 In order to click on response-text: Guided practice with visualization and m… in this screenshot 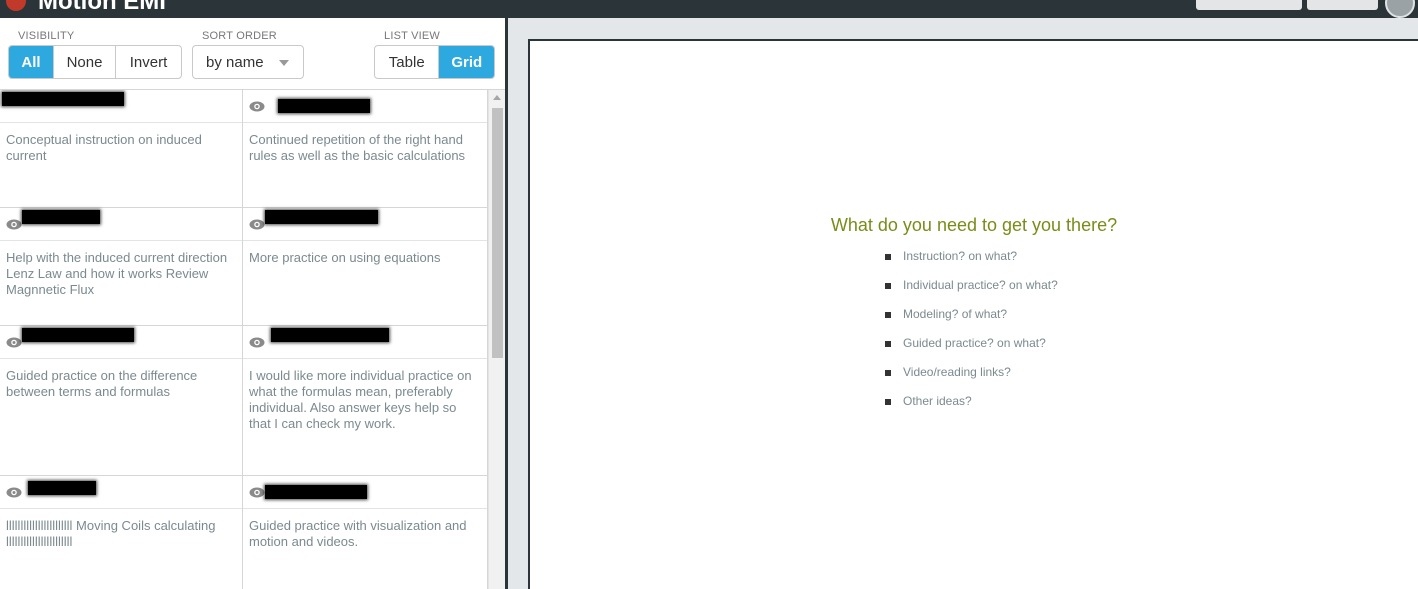, I will do `click(358, 533)`.